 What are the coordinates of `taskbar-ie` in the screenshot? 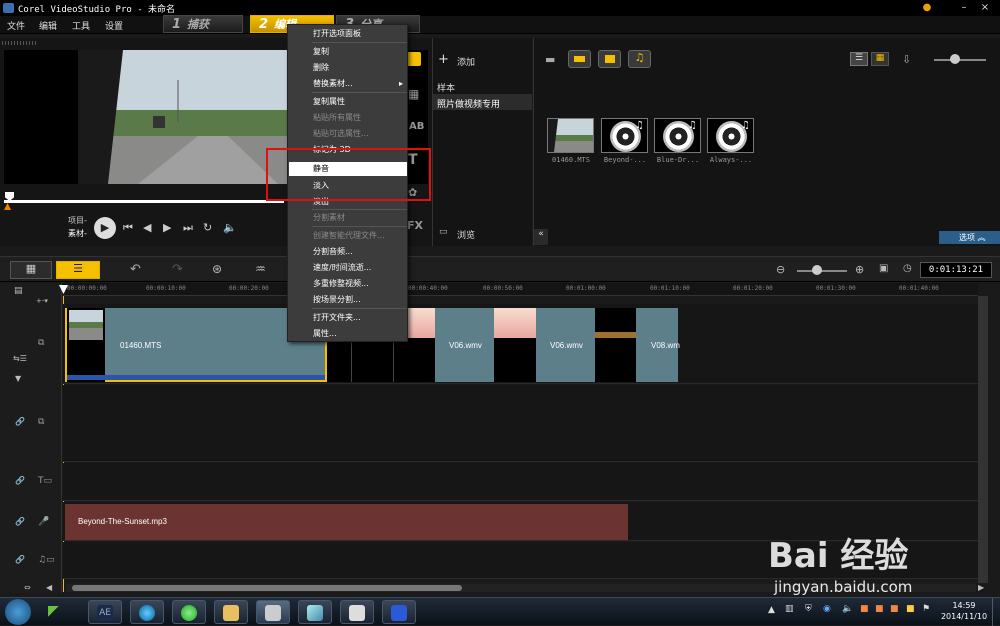 It's located at (147, 612).